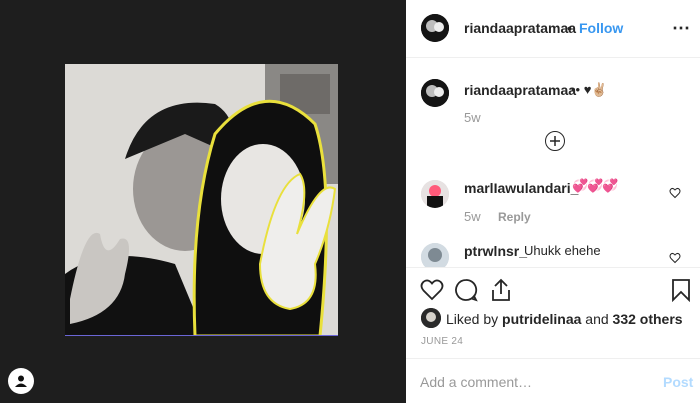  I want to click on comment-text: Uhukk ehehe, so click(562, 250).